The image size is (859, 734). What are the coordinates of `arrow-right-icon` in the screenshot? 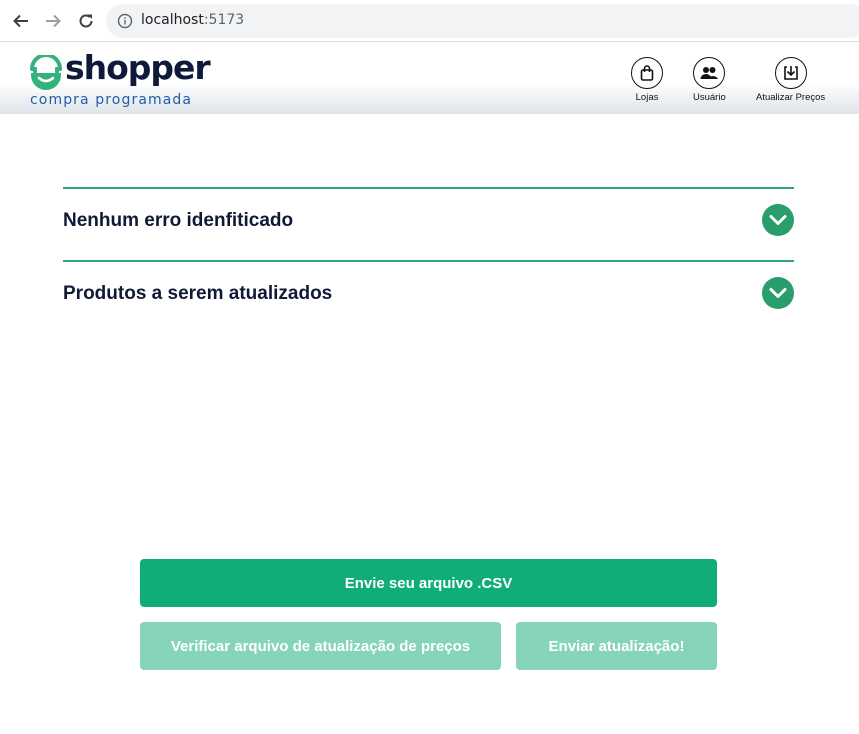 It's located at (53, 21).